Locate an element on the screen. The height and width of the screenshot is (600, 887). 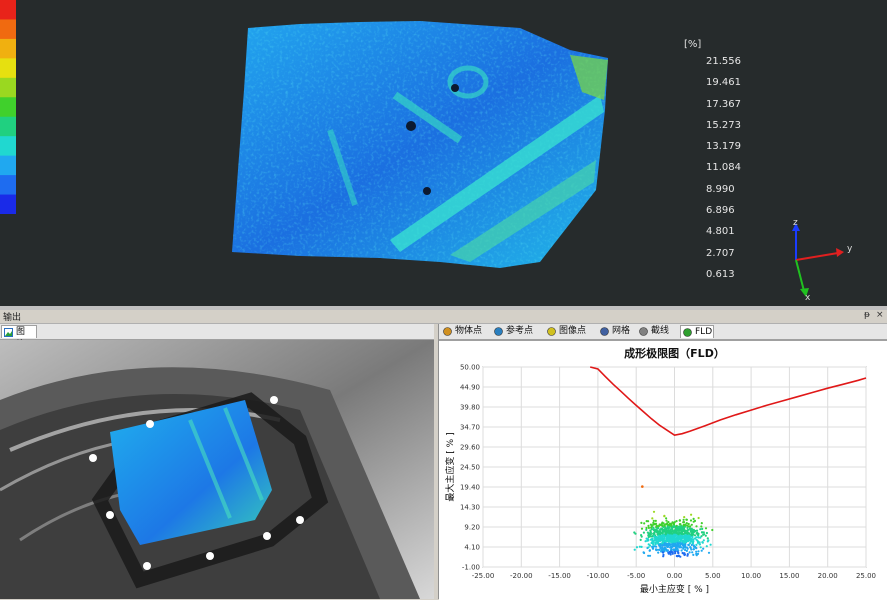
pin-icon: ᵽ is located at coordinates (867, 315).